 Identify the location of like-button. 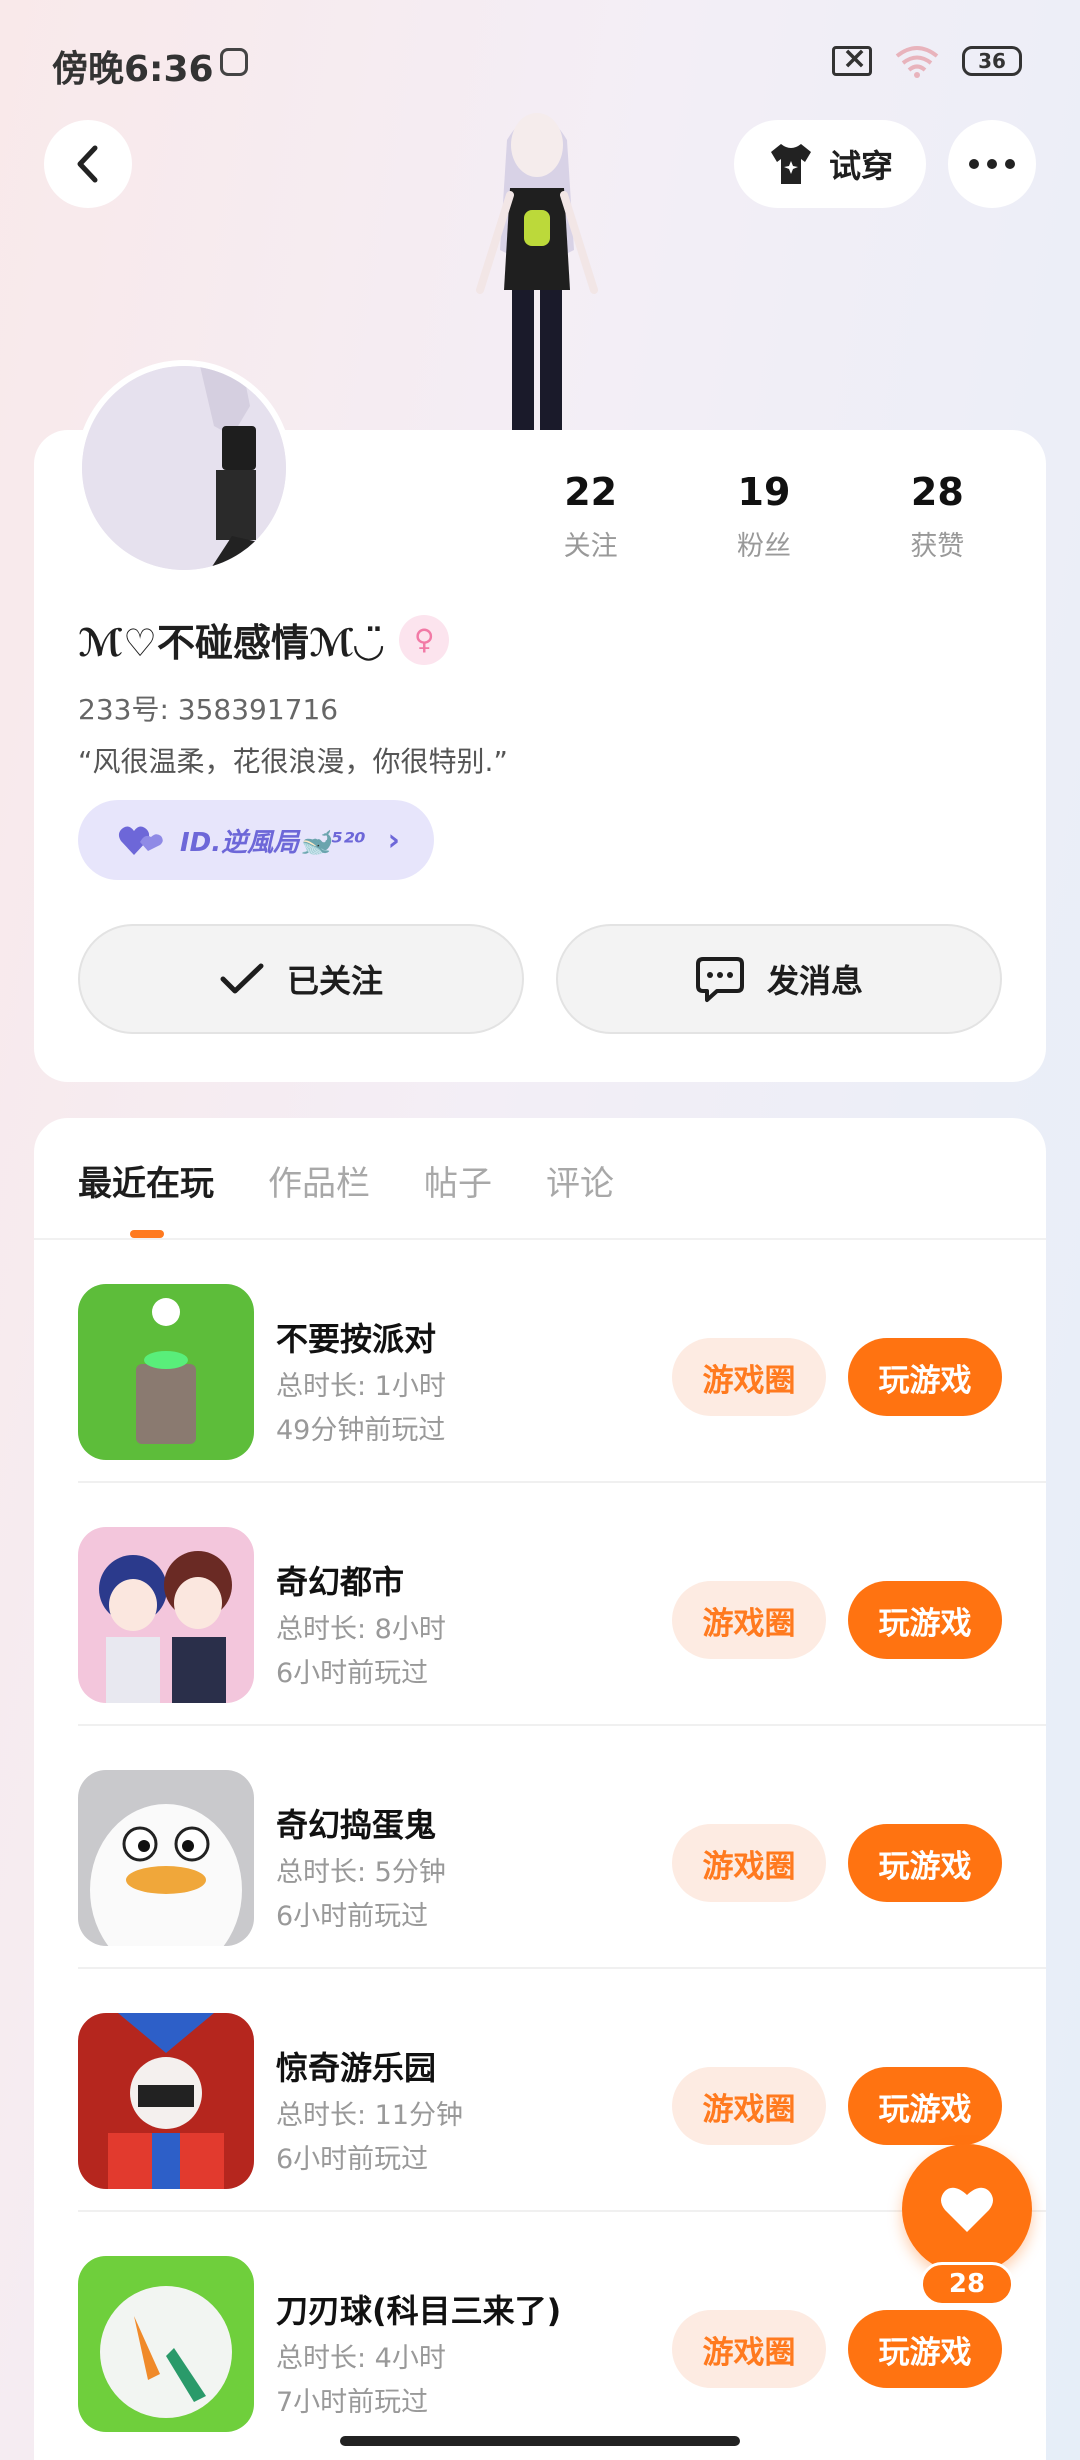
(967, 2209).